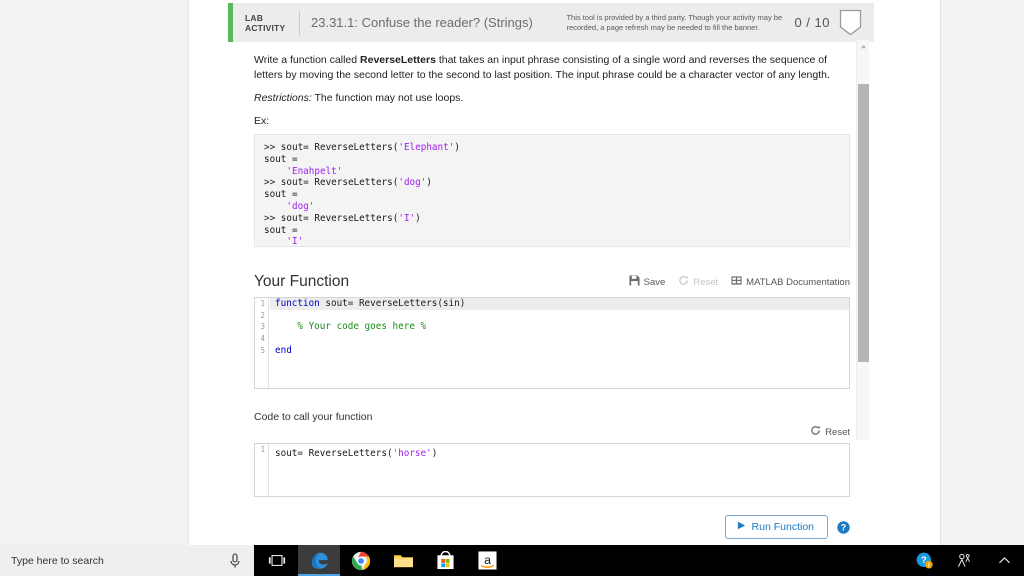  I want to click on chrome-icon, so click(361, 560).